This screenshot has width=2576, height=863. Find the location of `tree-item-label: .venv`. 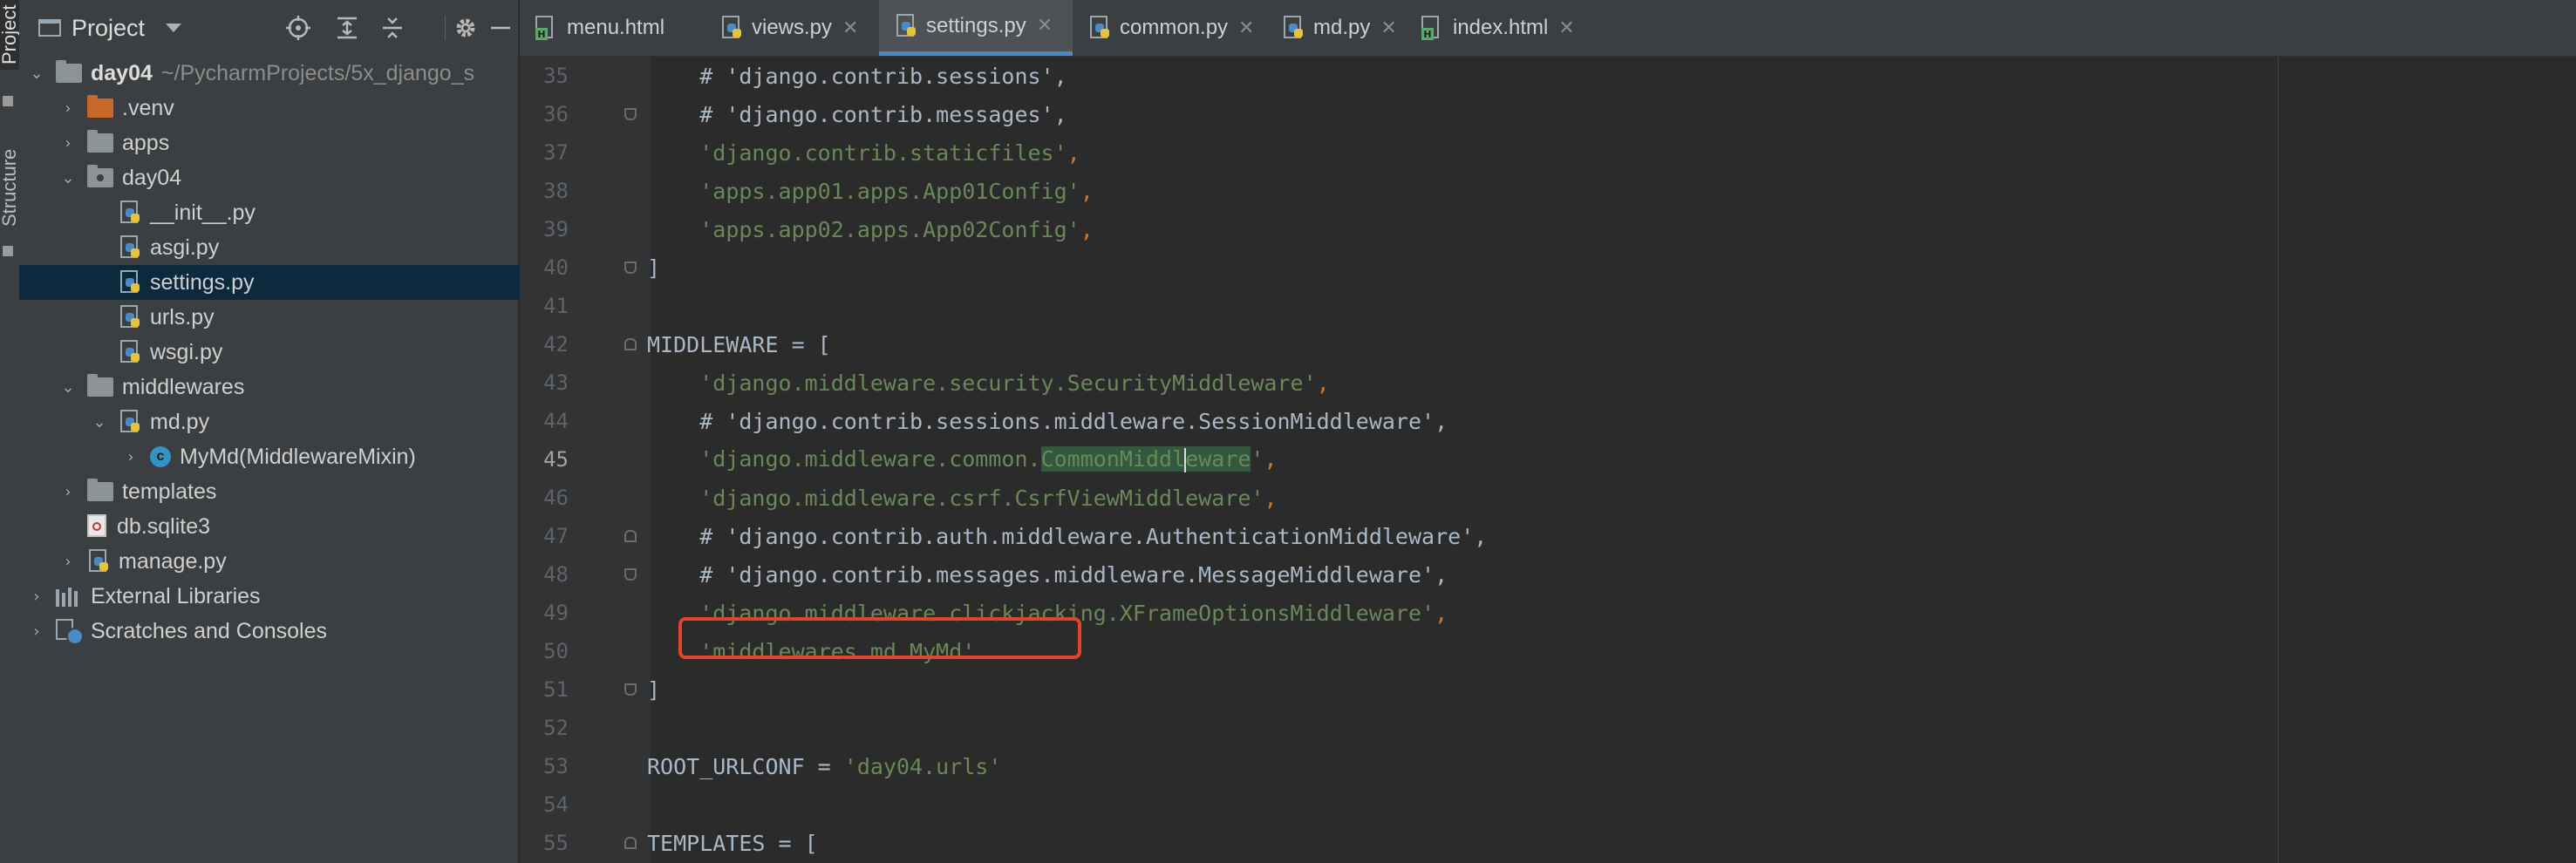

tree-item-label: .venv is located at coordinates (148, 107).